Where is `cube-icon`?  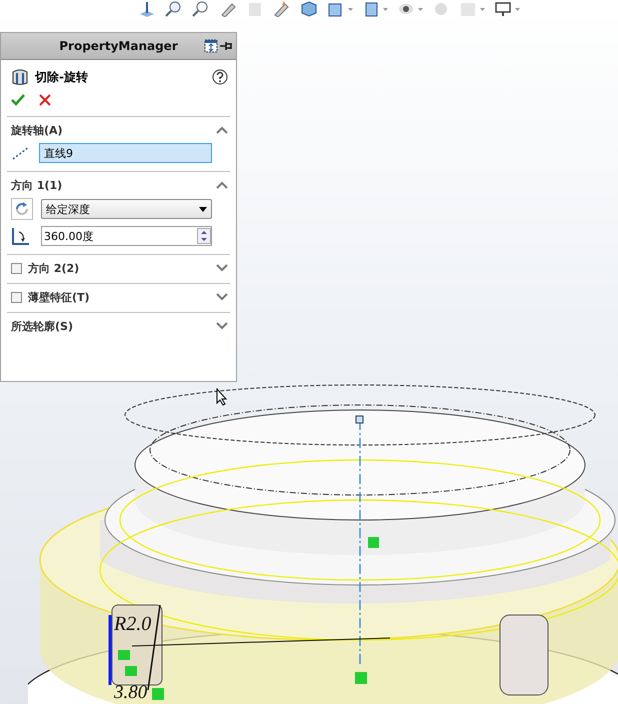 cube-icon is located at coordinates (309, 9).